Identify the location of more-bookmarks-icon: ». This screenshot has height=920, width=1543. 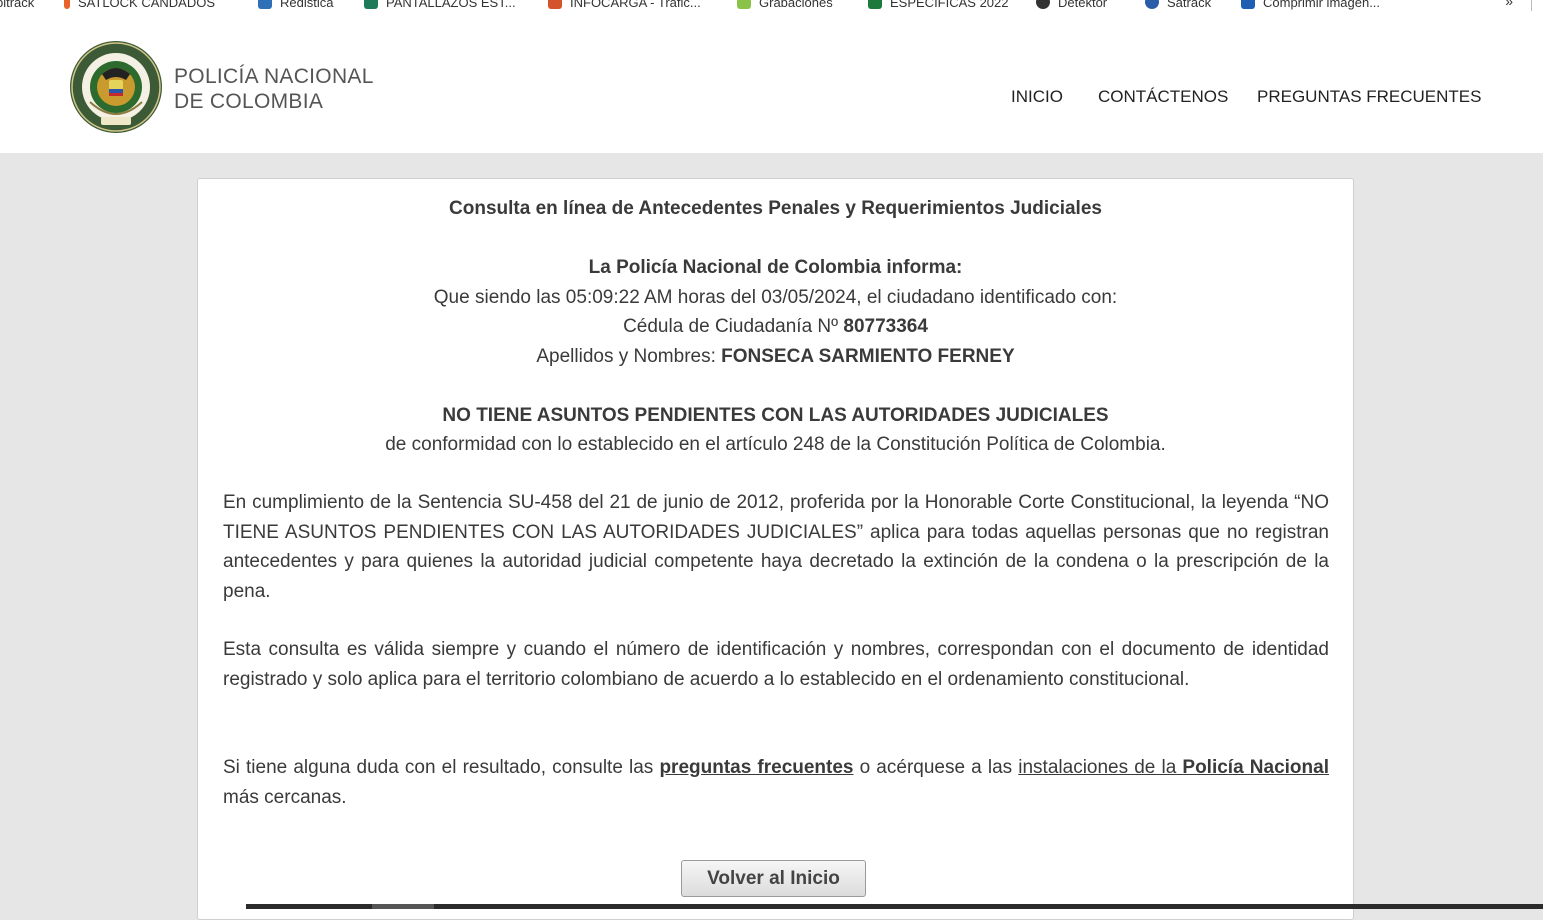
(1509, 4).